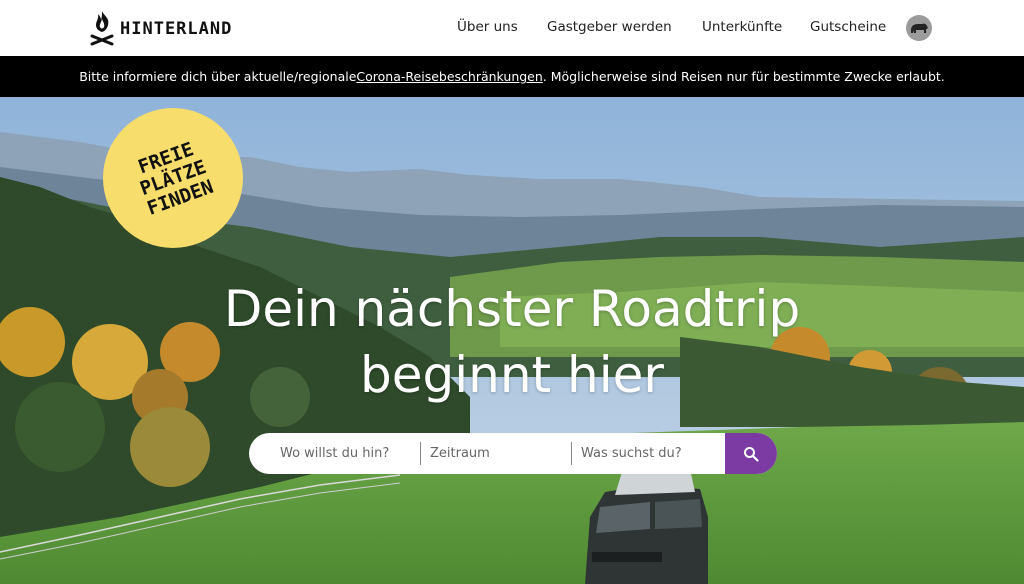 This screenshot has height=584, width=1024. I want to click on badge-text: FREIE PLÄTZE FINDEN, so click(173, 178).